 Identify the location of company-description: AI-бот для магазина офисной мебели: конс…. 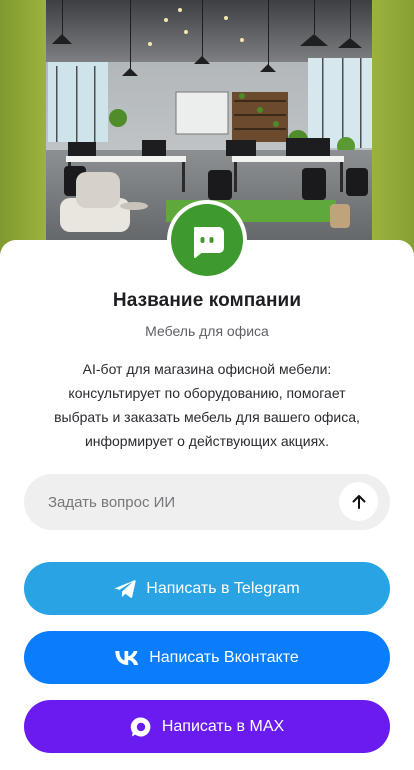
(207, 405).